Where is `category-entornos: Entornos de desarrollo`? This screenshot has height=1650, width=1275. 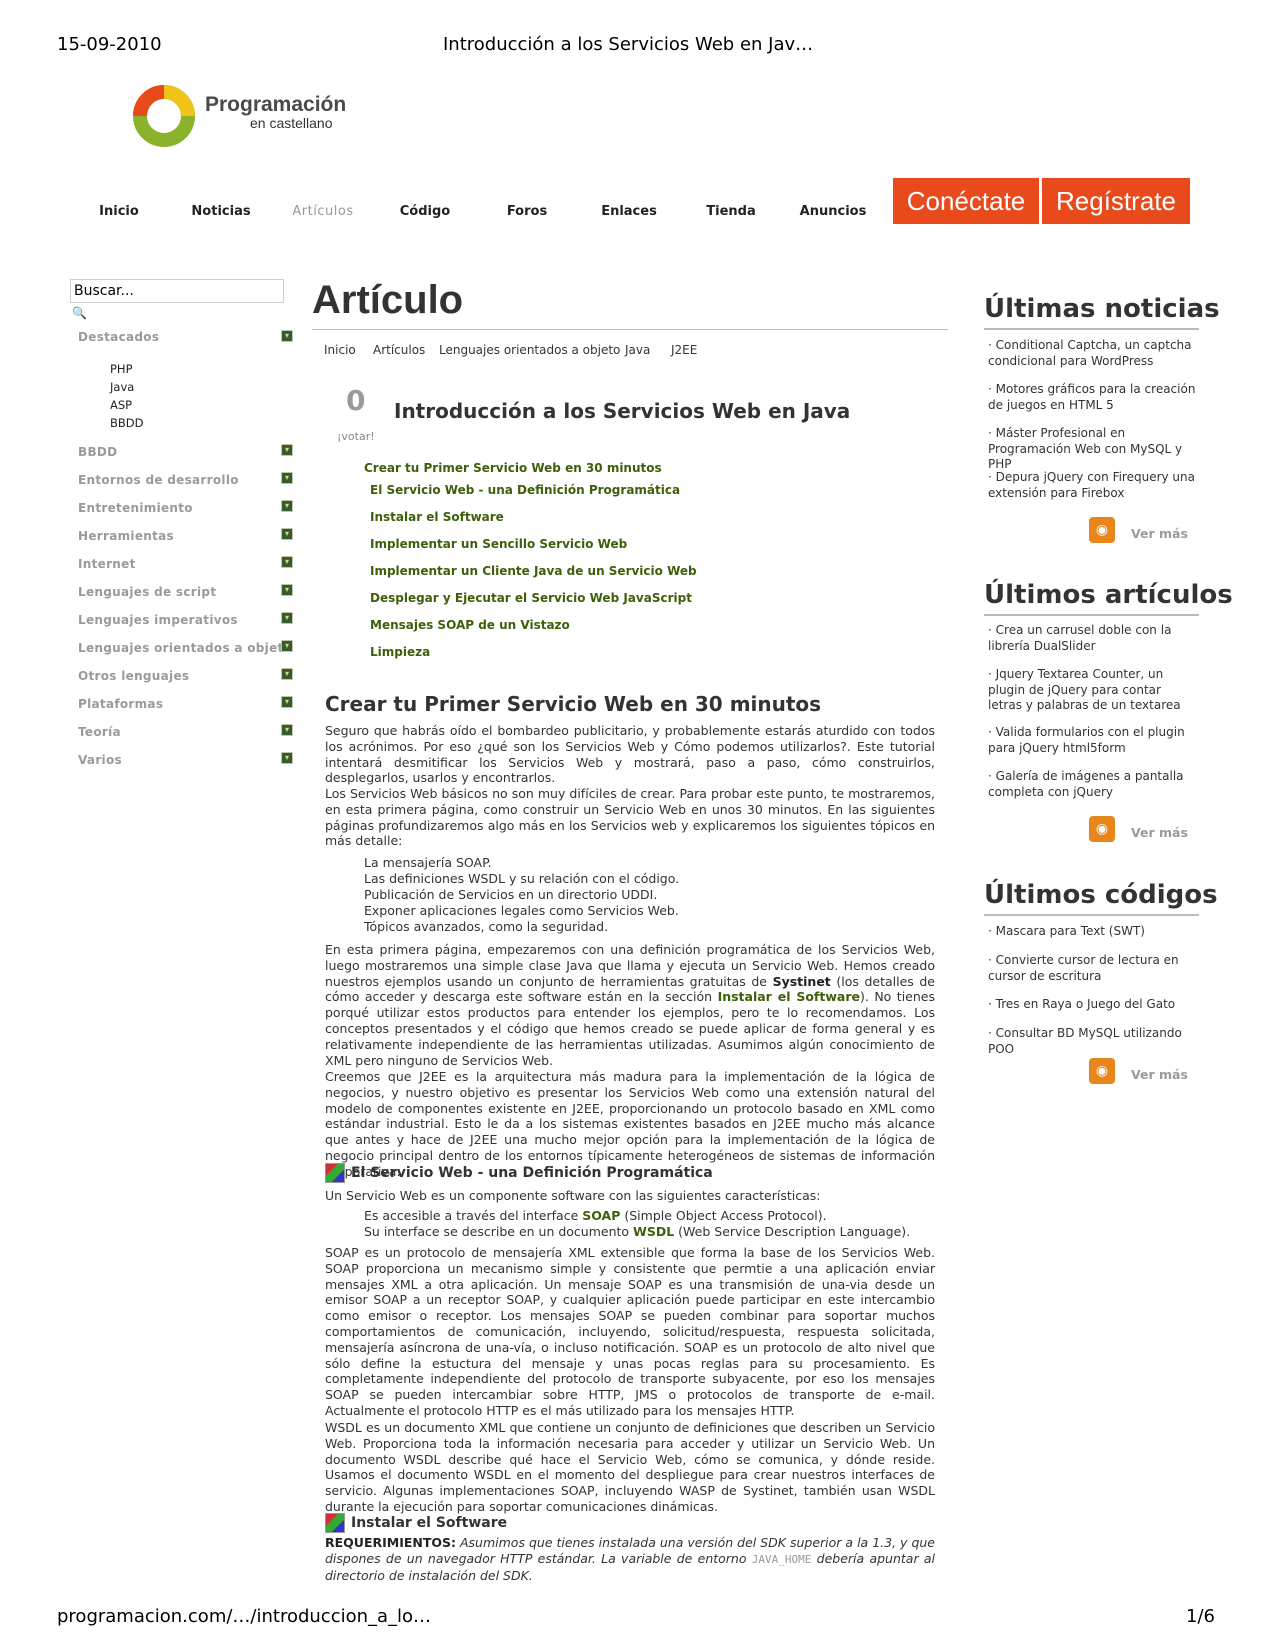 category-entornos: Entornos de desarrollo is located at coordinates (158, 480).